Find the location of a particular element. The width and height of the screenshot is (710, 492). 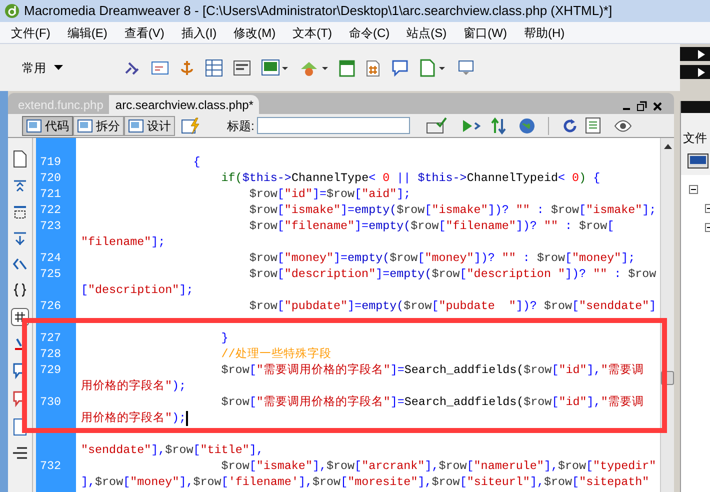

line-number: 728 is located at coordinates (51, 354).